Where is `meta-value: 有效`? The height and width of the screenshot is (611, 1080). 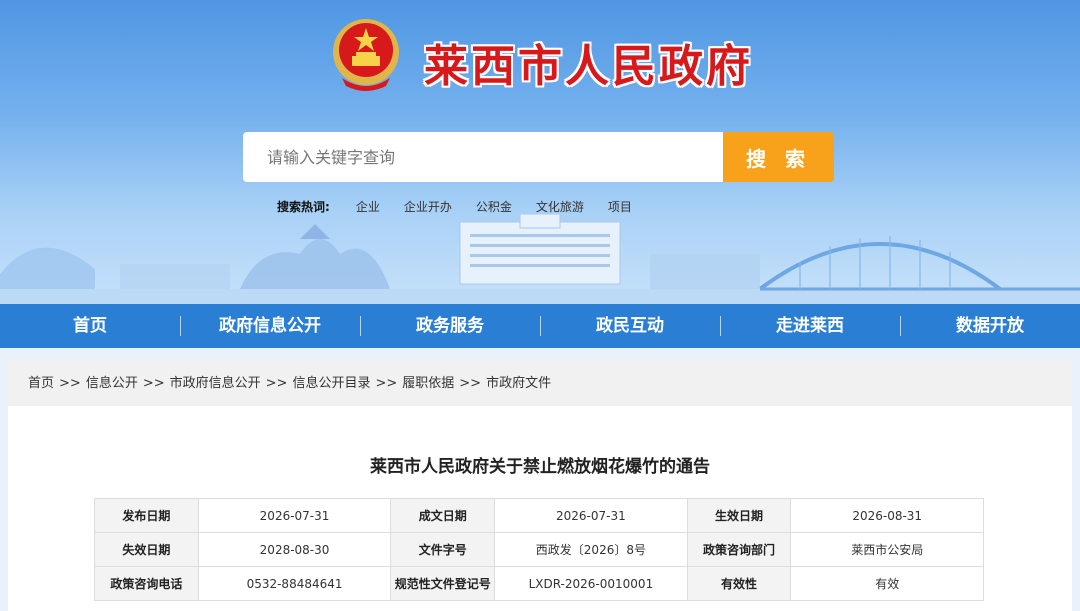 meta-value: 有效 is located at coordinates (887, 583).